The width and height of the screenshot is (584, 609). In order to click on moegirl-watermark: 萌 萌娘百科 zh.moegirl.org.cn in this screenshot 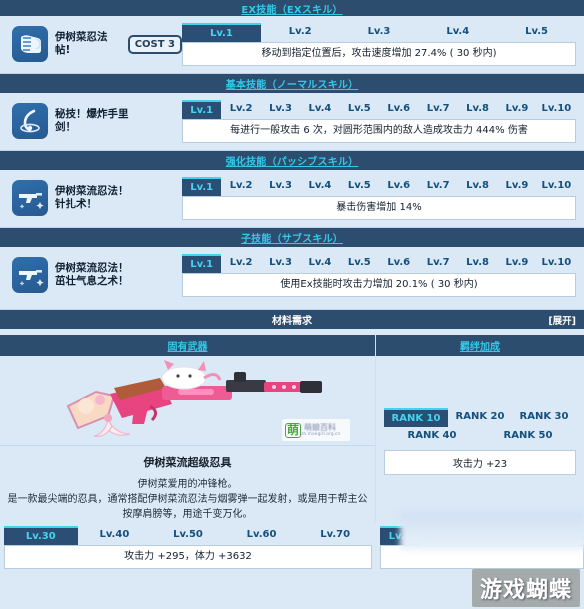, I will do `click(316, 430)`.